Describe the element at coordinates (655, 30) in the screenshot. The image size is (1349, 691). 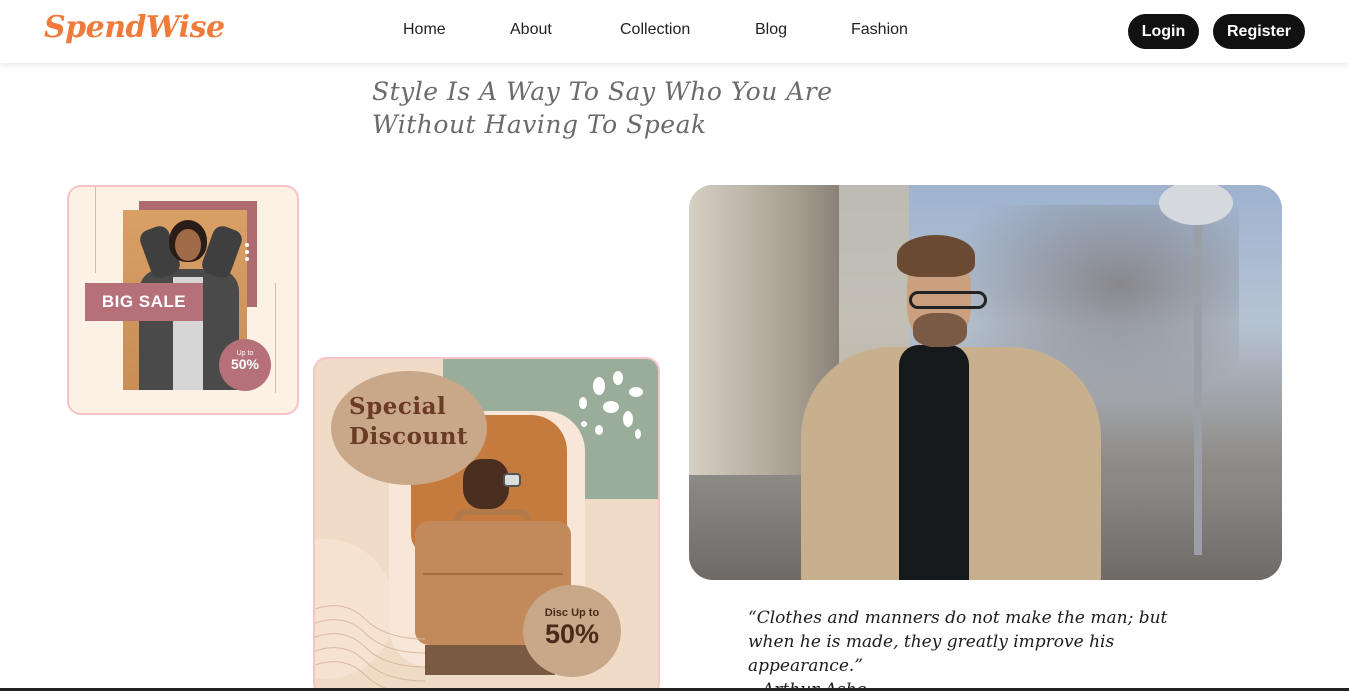
I see `nav-link-collection: Collection` at that location.